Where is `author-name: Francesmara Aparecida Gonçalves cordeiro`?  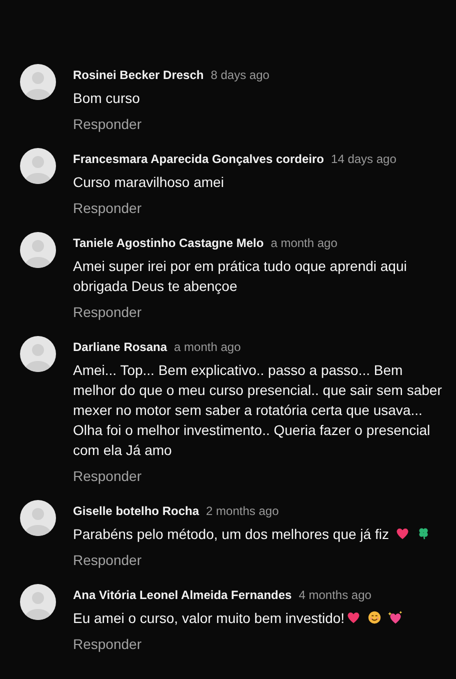
author-name: Francesmara Aparecida Gonçalves cordeiro is located at coordinates (198, 159).